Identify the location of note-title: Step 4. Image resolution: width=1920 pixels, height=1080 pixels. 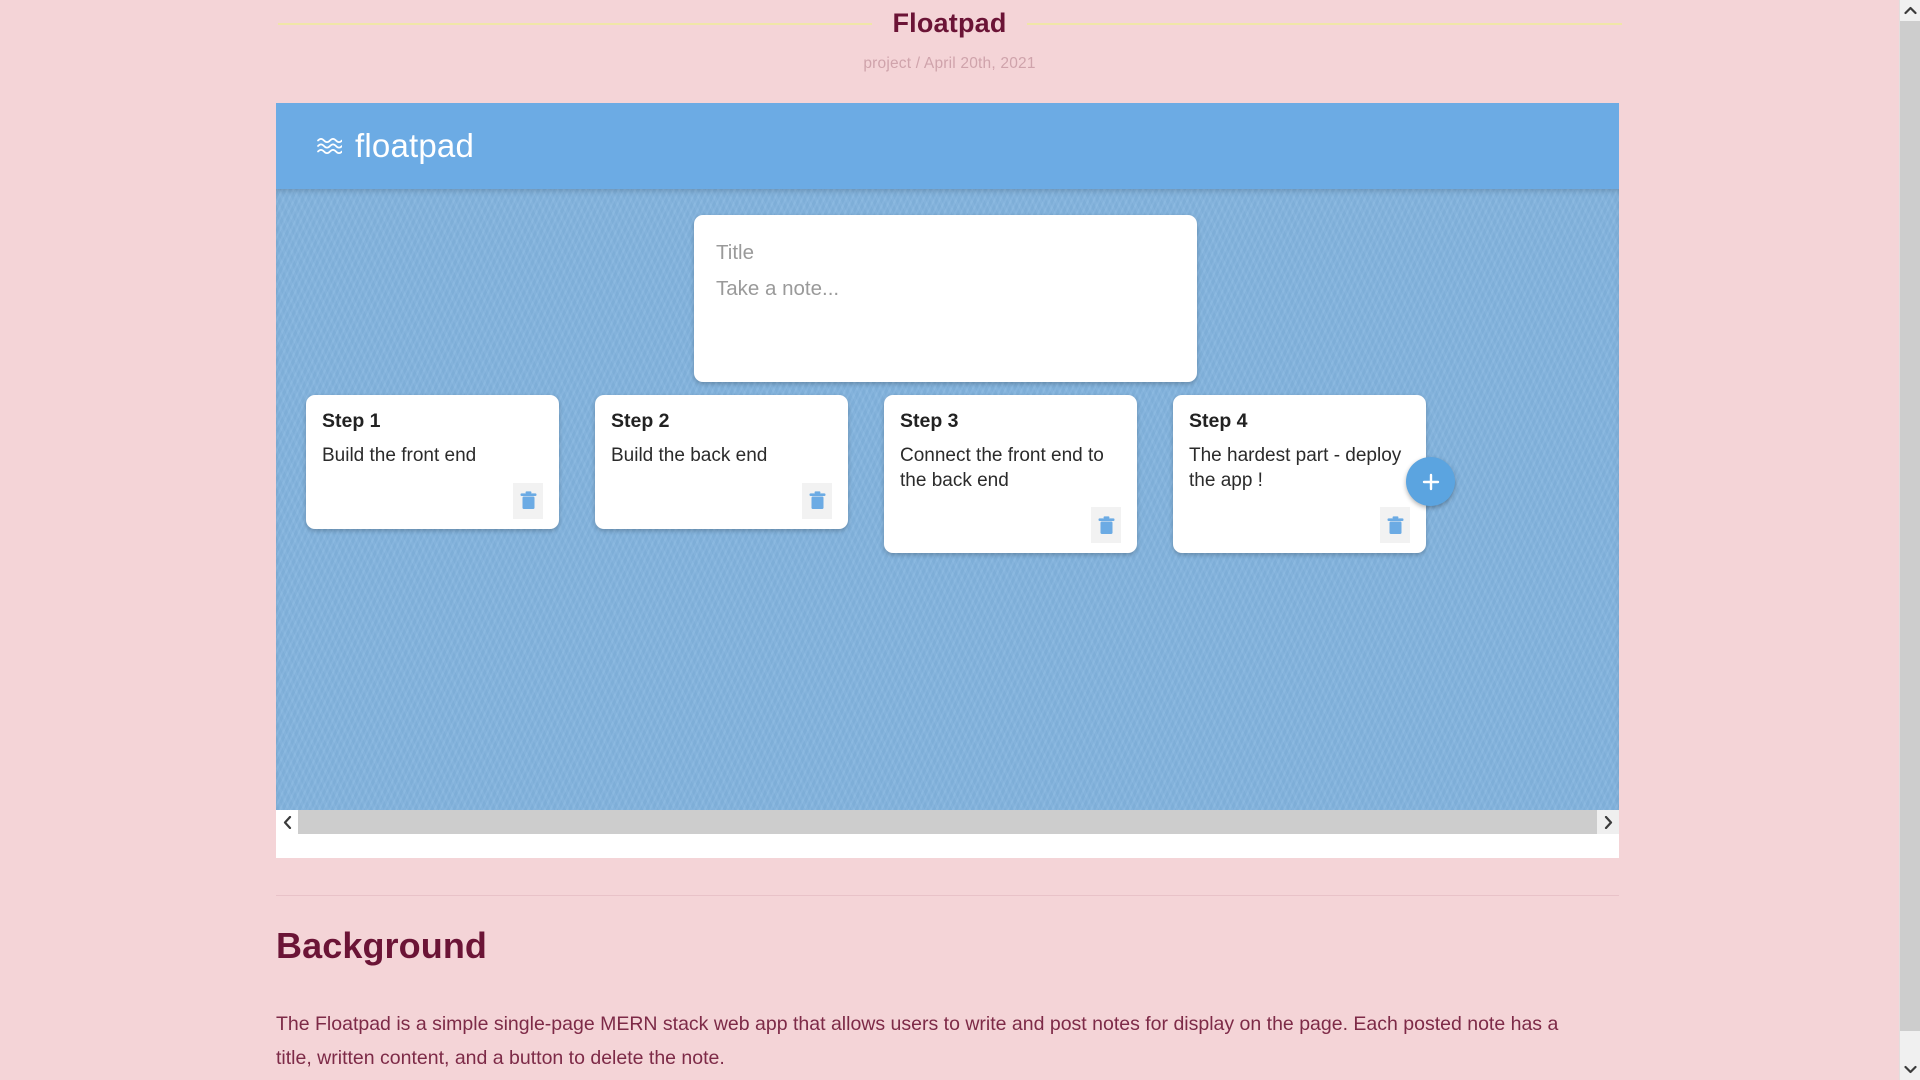
(1218, 421).